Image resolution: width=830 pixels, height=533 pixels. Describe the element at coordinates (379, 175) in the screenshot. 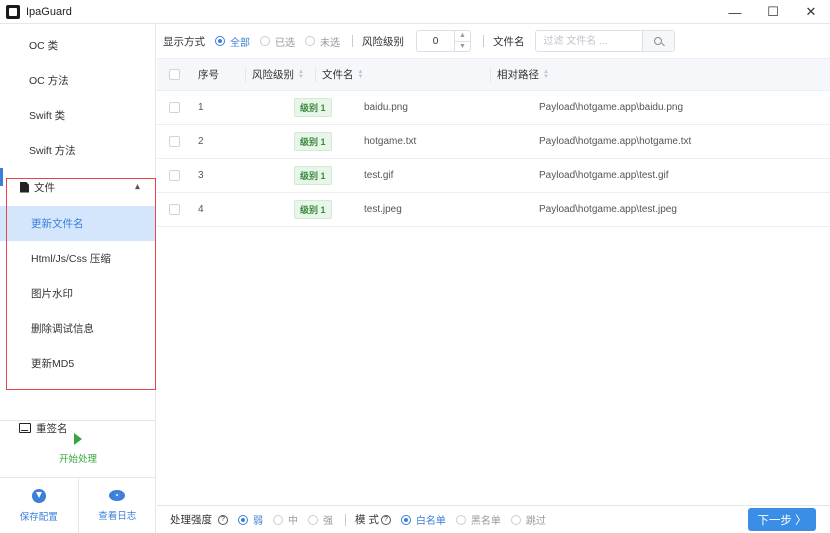

I see `row-name: test.gif` at that location.